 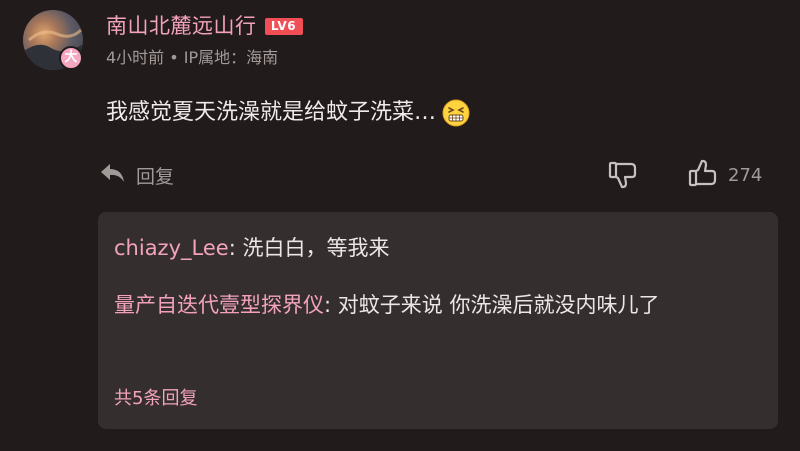 I want to click on avatar-container: 大, so click(x=53, y=40).